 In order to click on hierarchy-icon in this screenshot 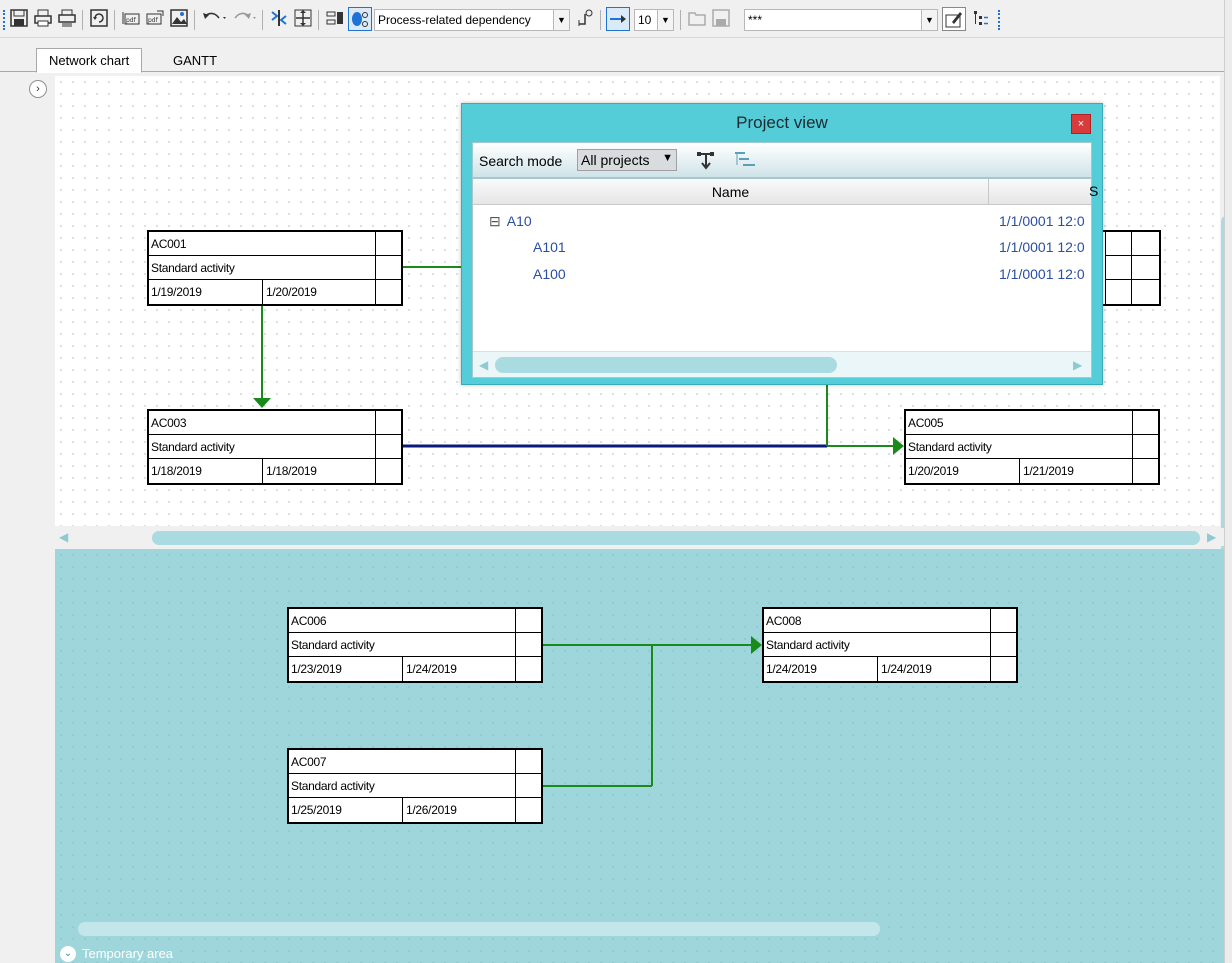, I will do `click(746, 161)`.